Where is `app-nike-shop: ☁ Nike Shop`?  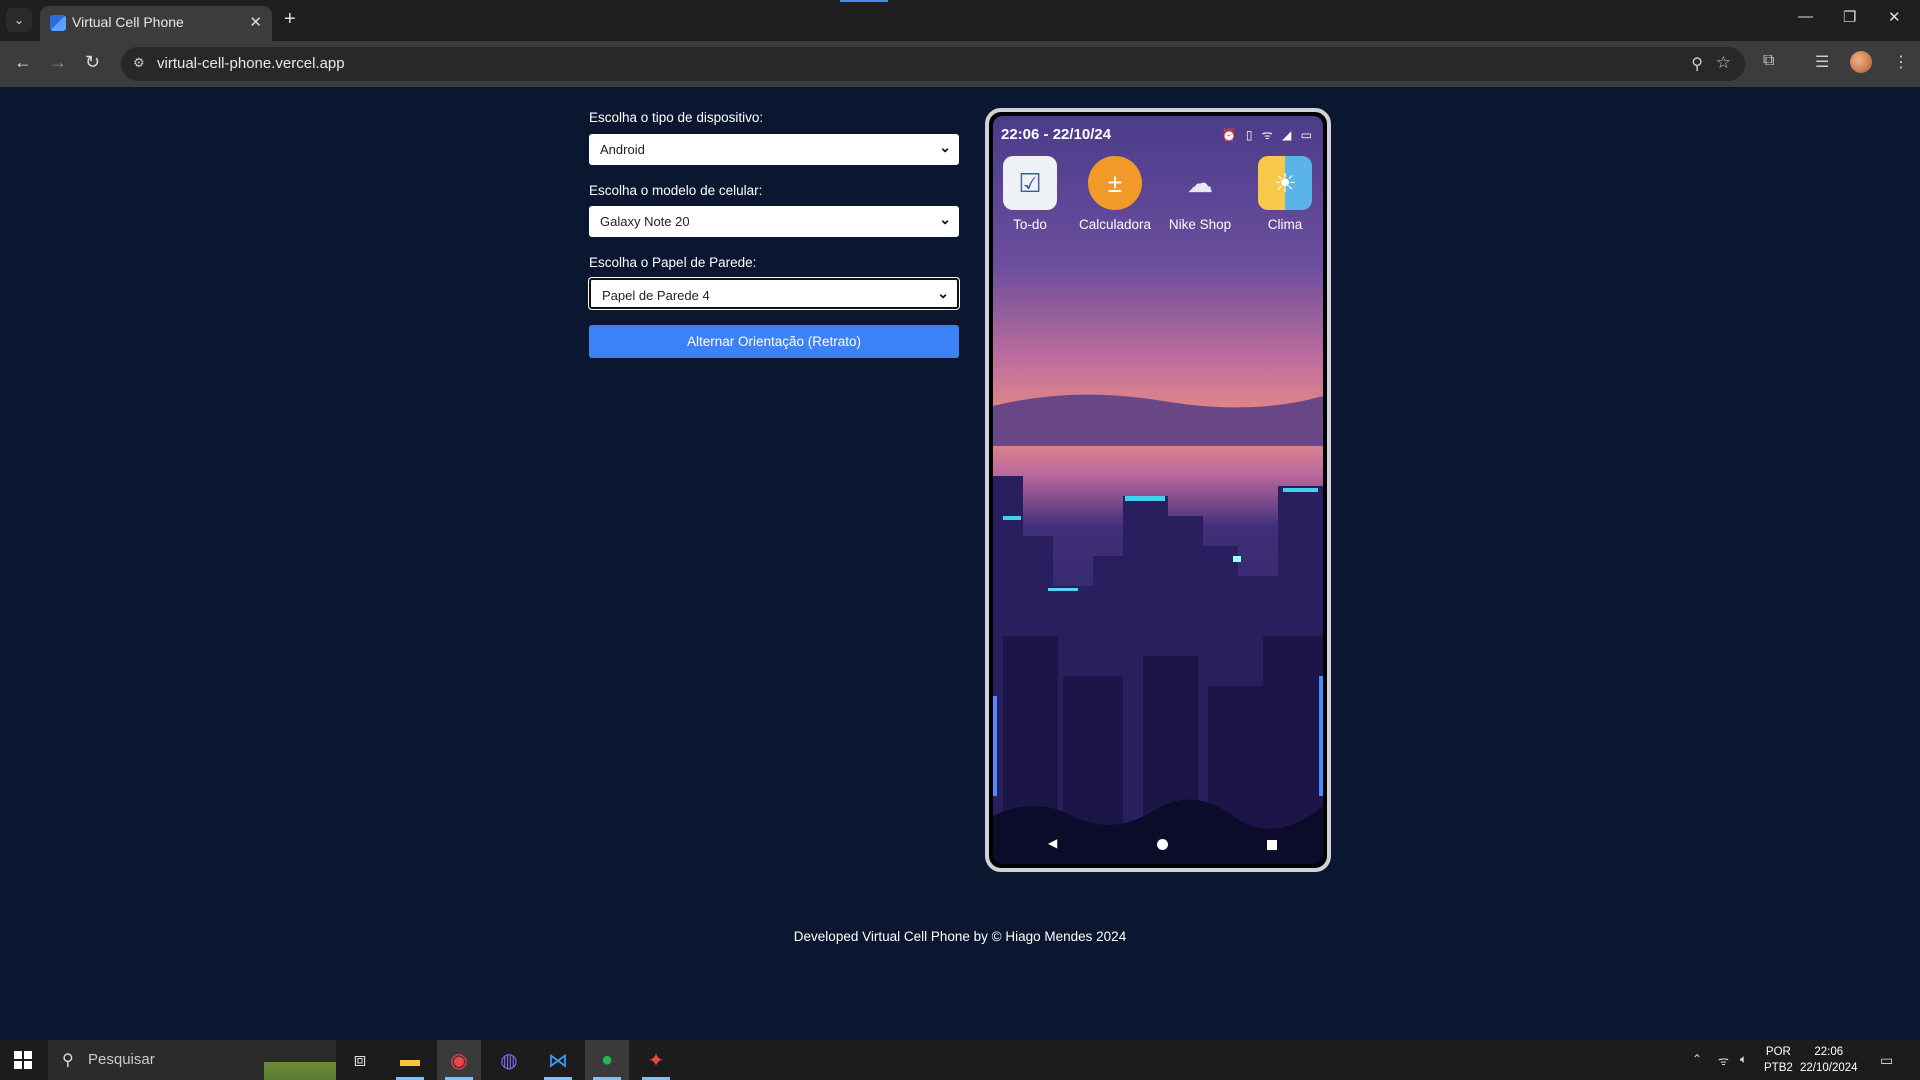 app-nike-shop: ☁ Nike Shop is located at coordinates (1200, 194).